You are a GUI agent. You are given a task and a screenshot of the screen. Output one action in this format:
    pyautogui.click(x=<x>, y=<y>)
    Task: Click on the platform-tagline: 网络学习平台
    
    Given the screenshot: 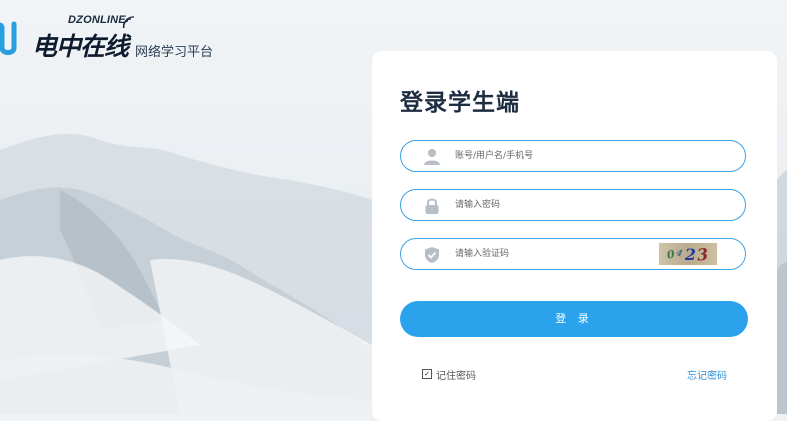 What is the action you would take?
    pyautogui.click(x=174, y=52)
    